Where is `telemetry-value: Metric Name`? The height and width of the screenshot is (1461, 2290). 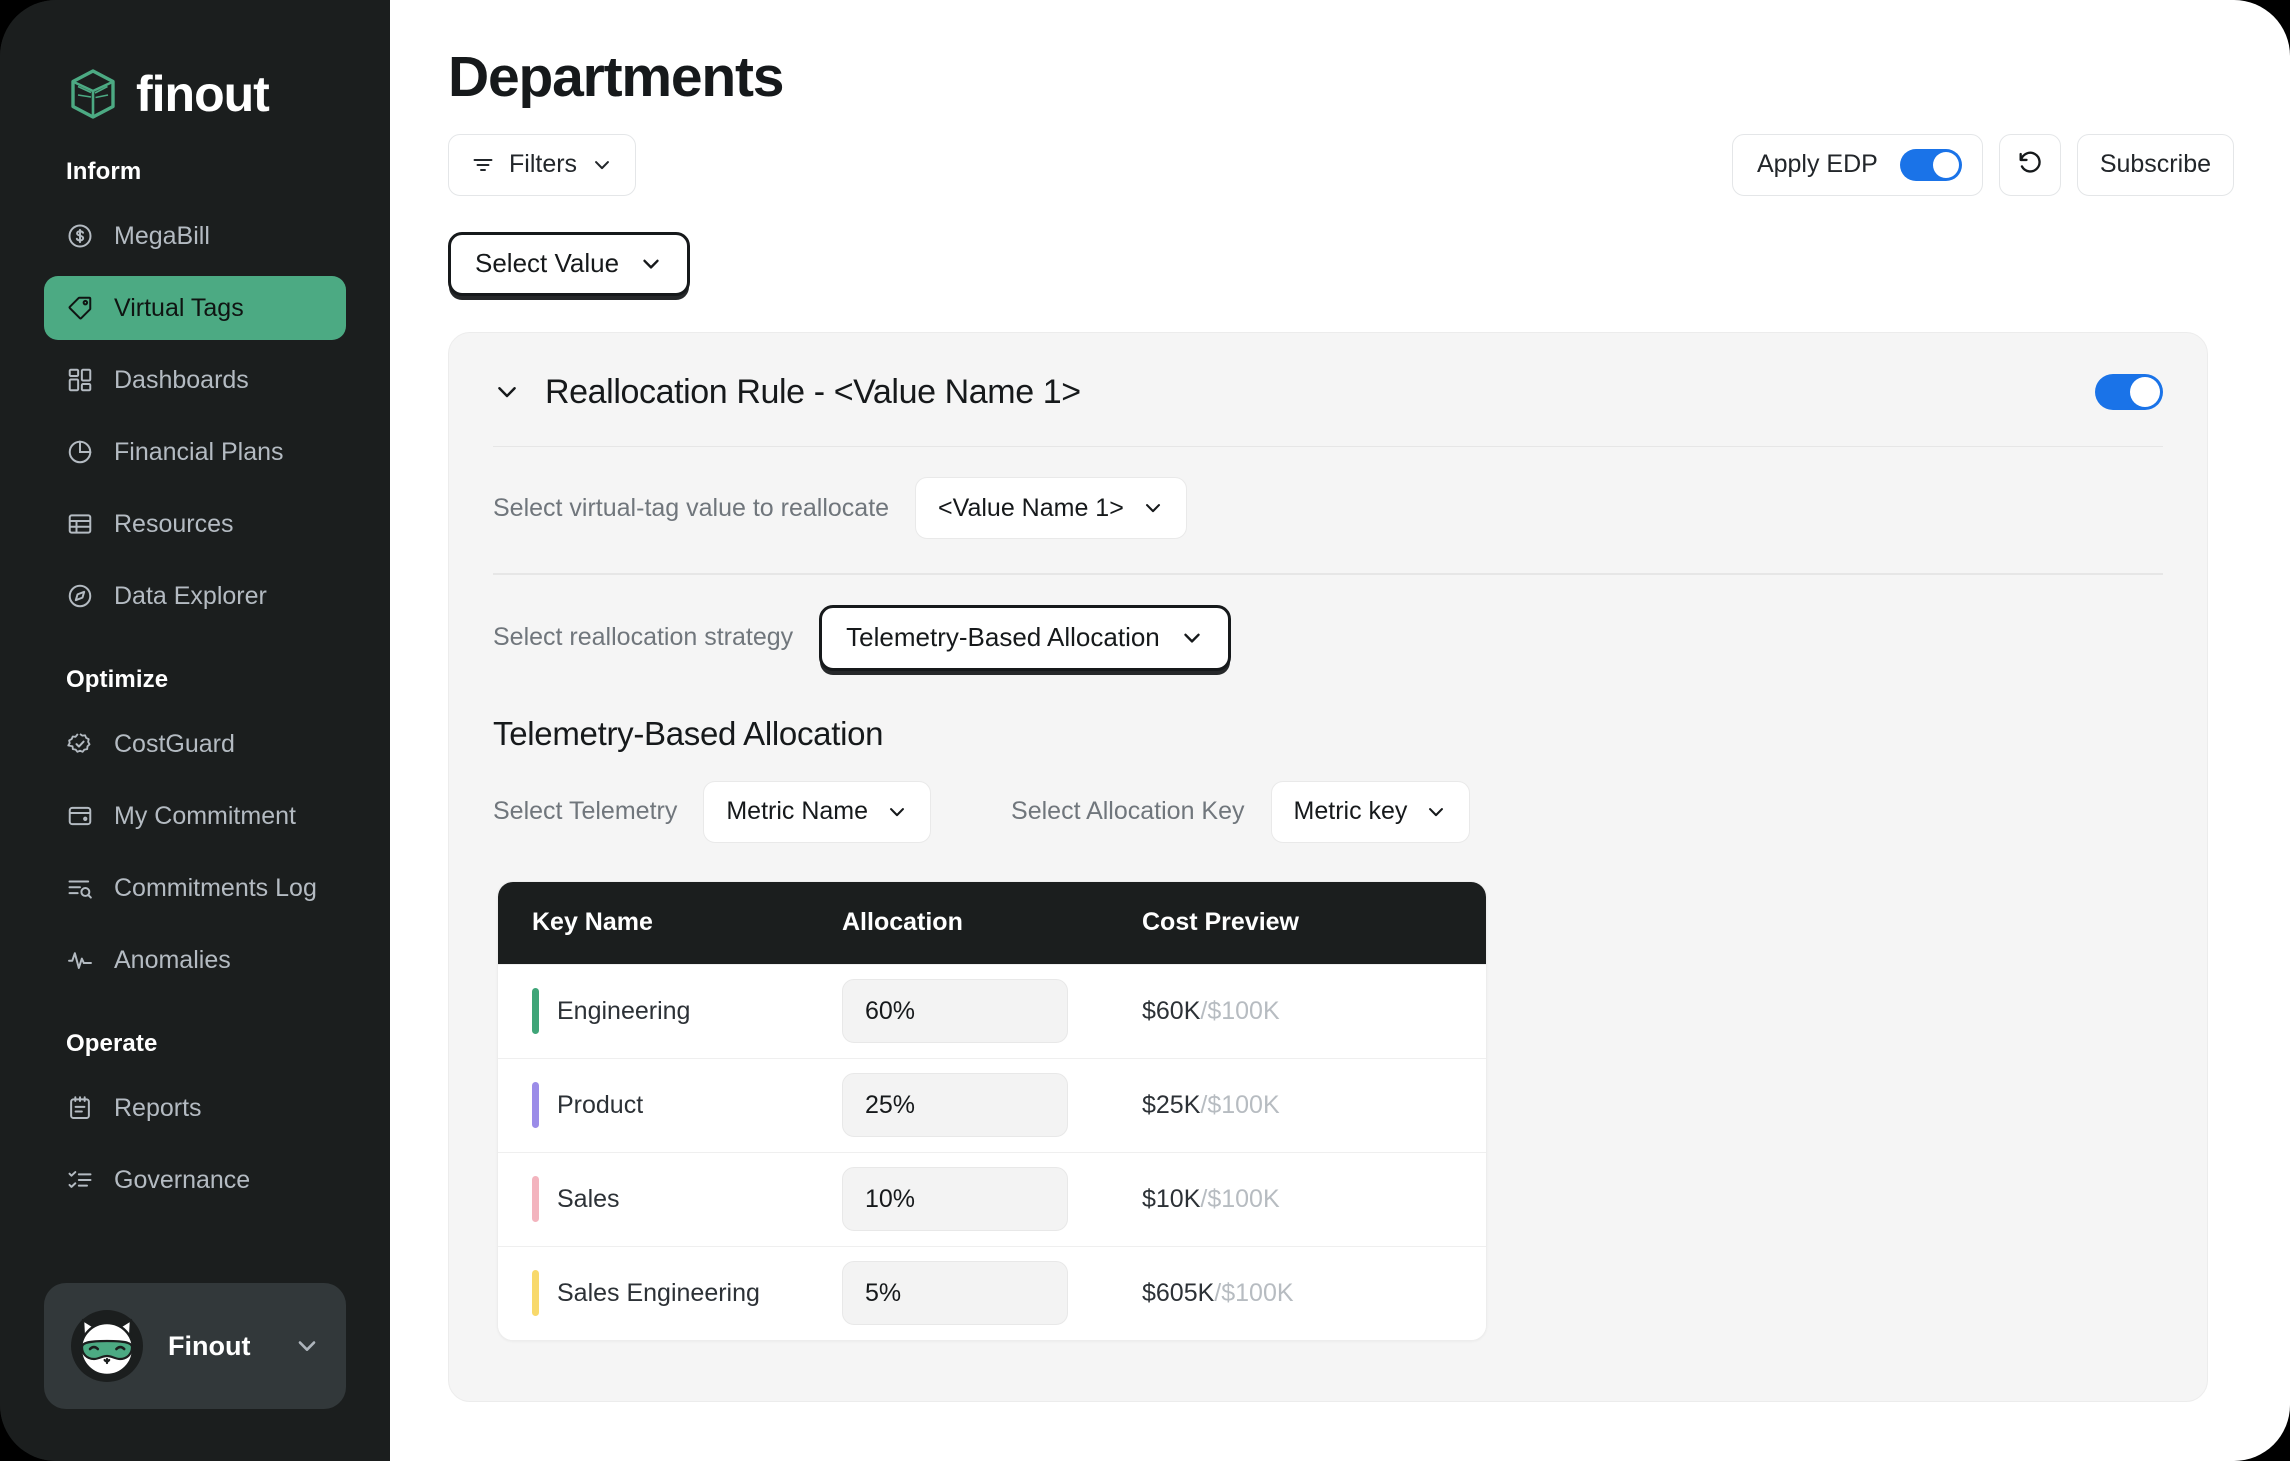
telemetry-value: Metric Name is located at coordinates (797, 811).